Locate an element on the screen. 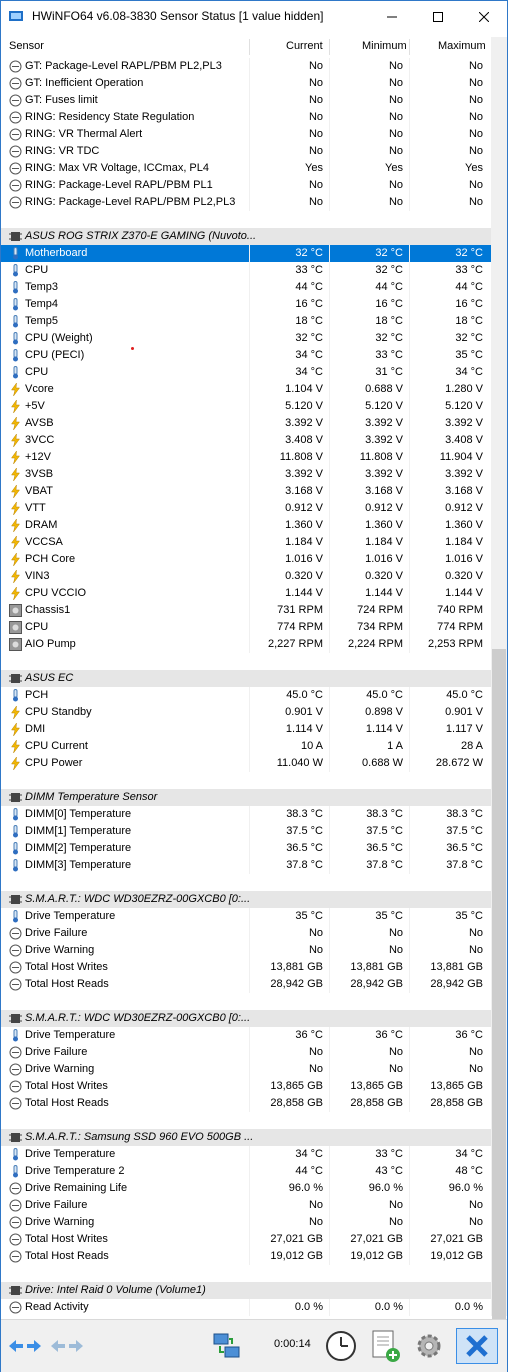 The image size is (508, 1372). sensor-row: DIMM[2] Temperature 36.5 °C 36.5 °C 36.5 °C is located at coordinates (246, 848).